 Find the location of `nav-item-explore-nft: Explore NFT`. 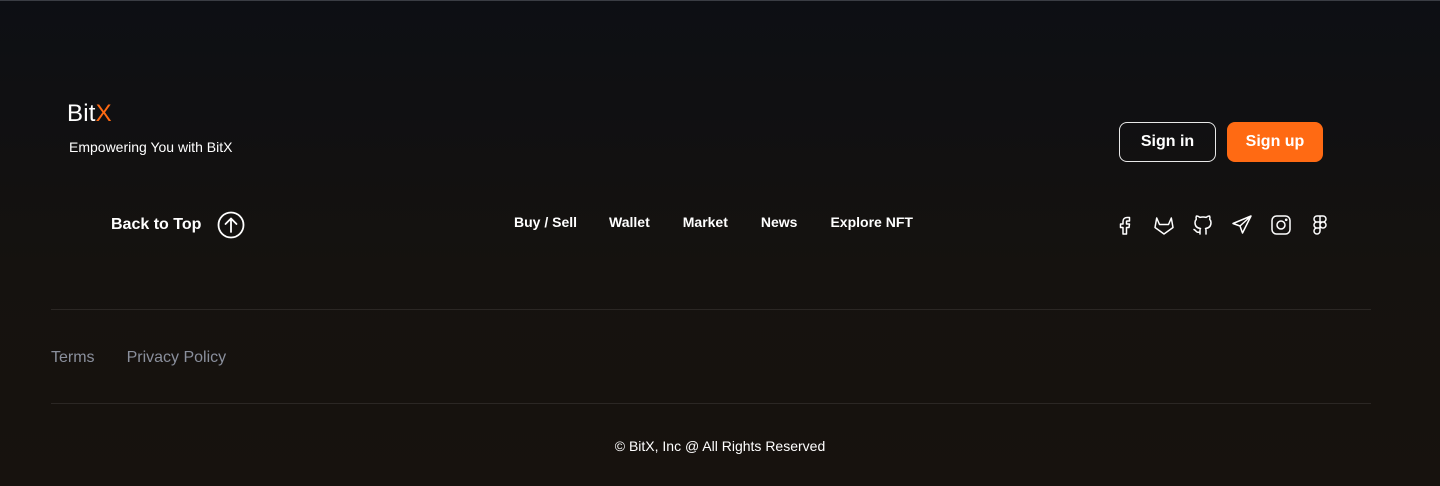

nav-item-explore-nft: Explore NFT is located at coordinates (871, 222).